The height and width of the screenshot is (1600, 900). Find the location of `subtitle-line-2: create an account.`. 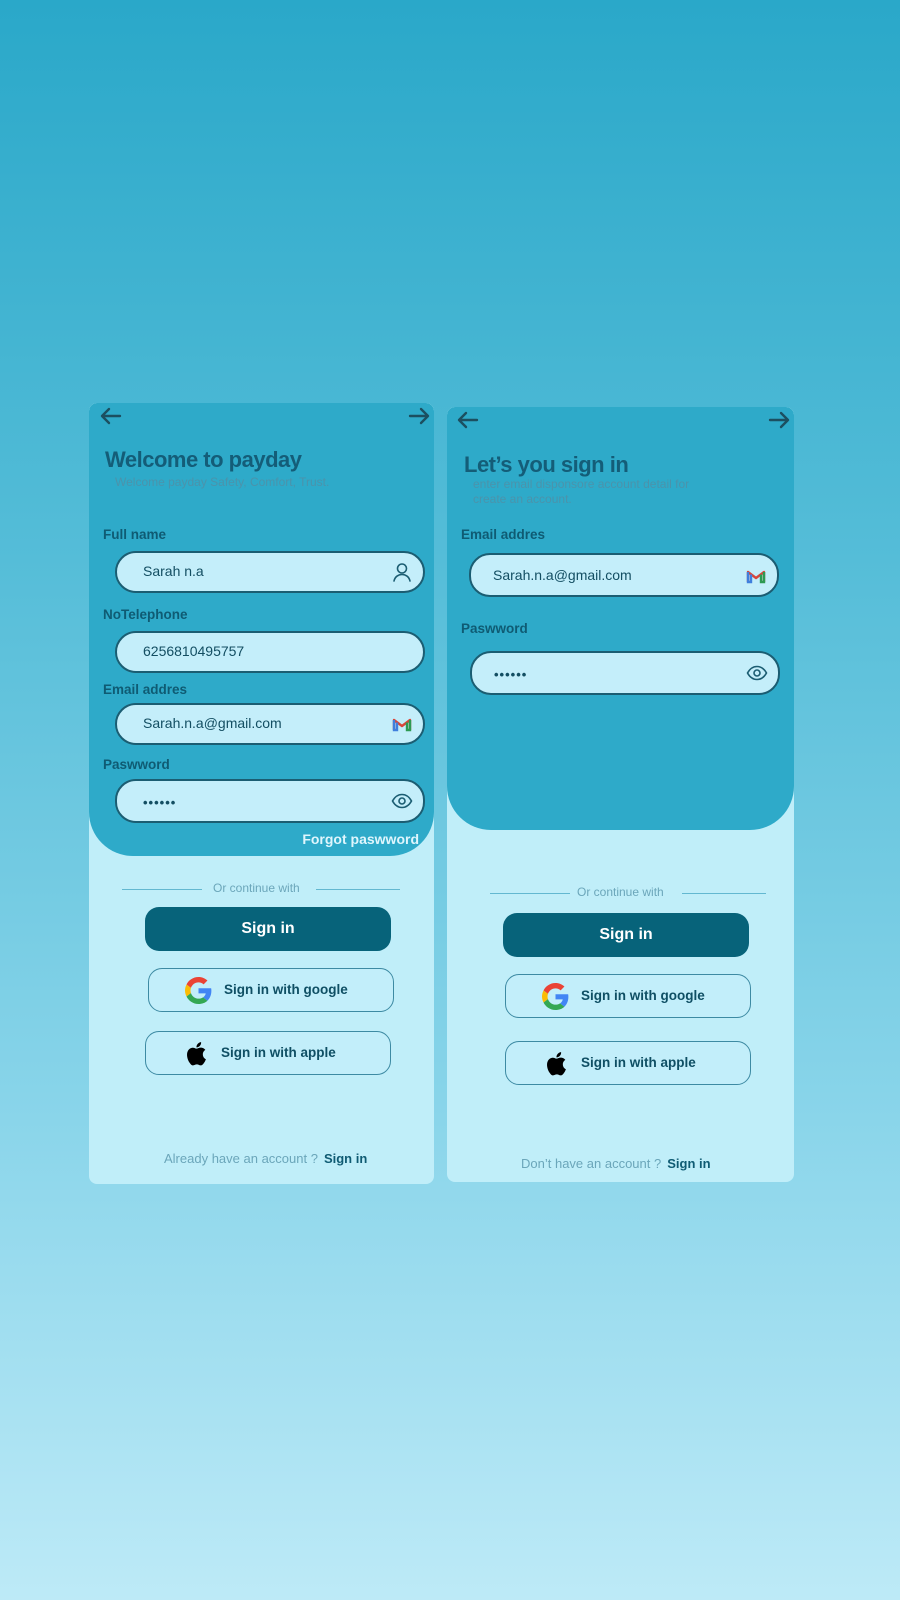

subtitle-line-2: create an account. is located at coordinates (522, 499).